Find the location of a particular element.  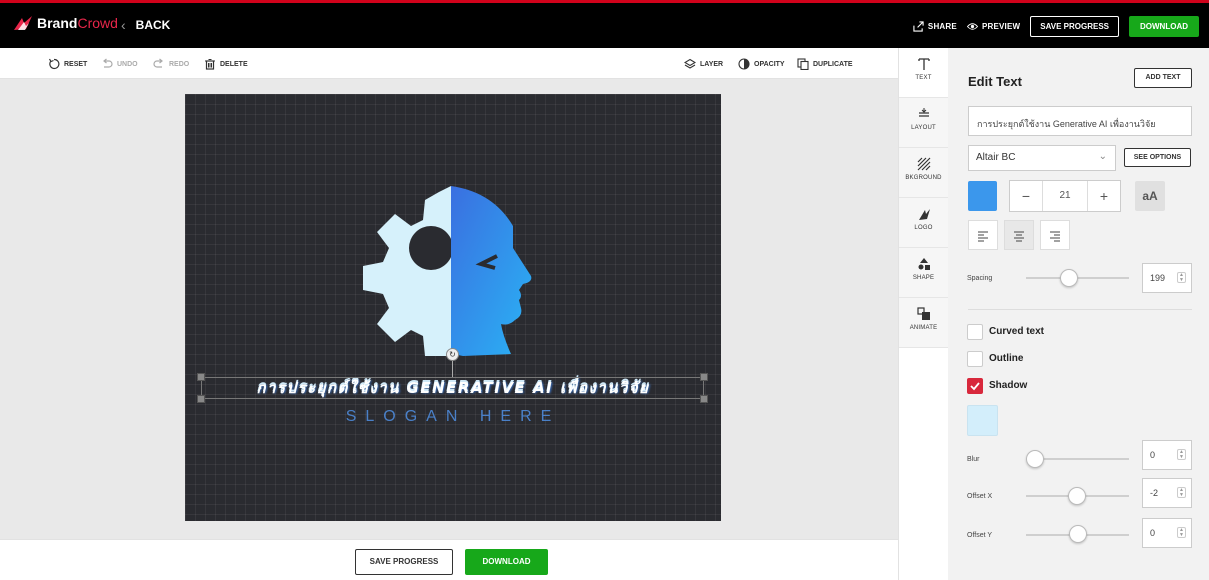

offset-x-slider-knob is located at coordinates (1077, 496).